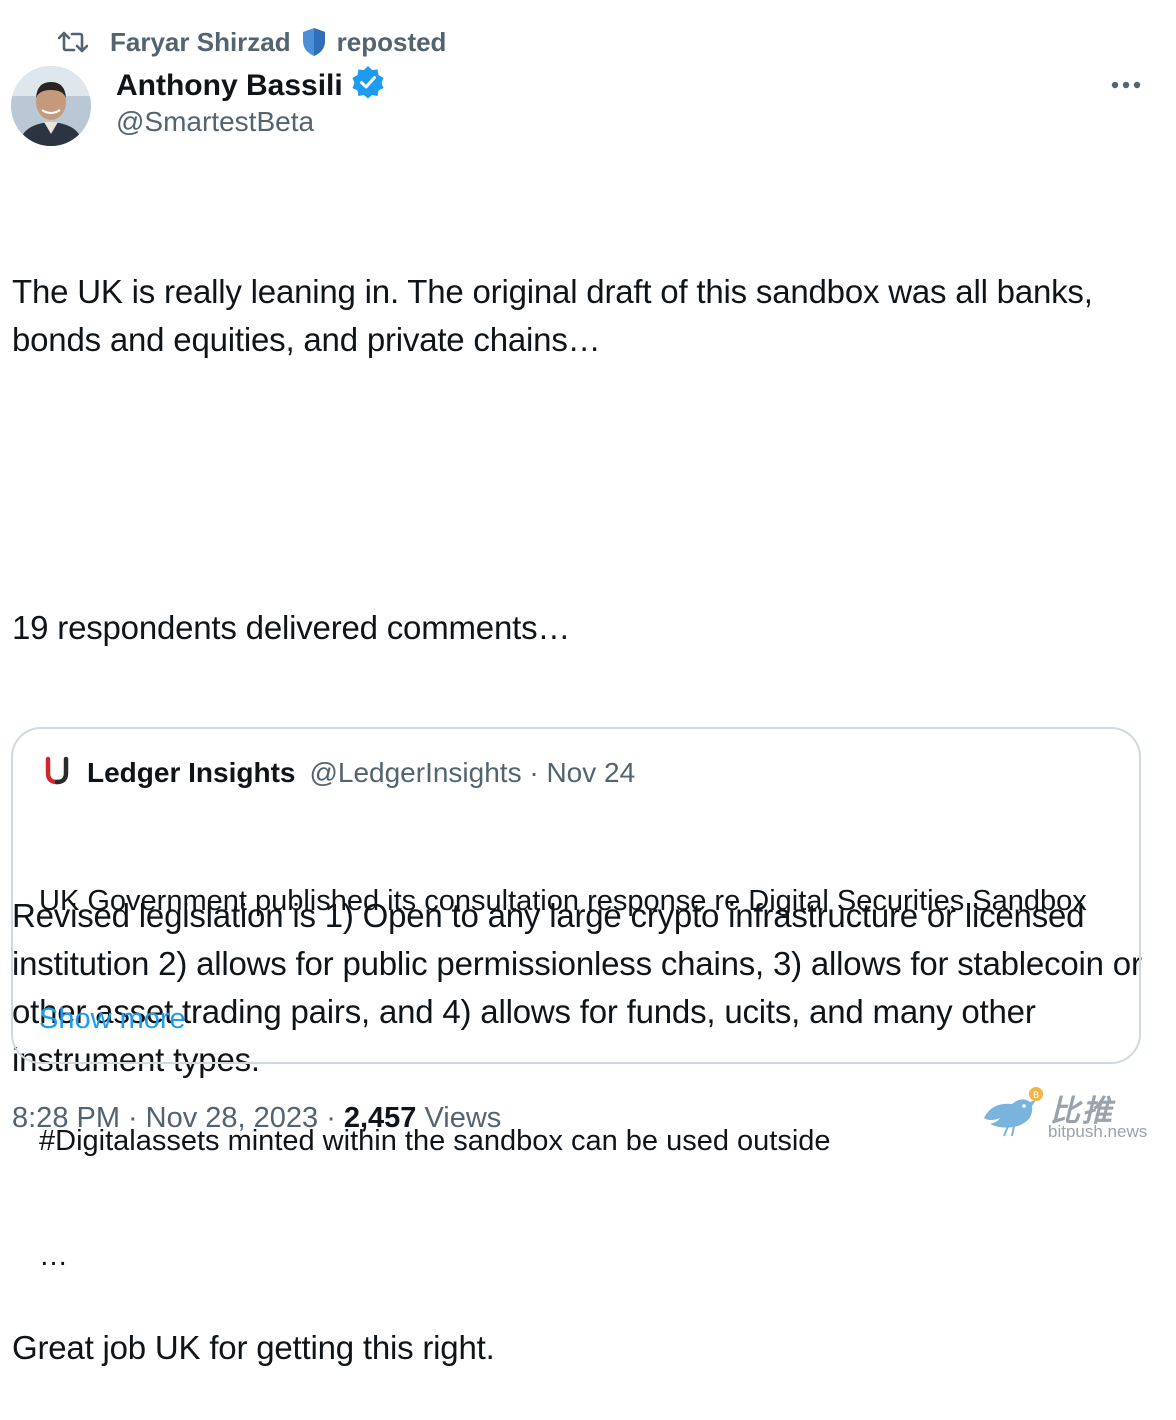 This screenshot has height=1420, width=1176. Describe the element at coordinates (1073, 1114) in the screenshot. I see `bitpush-watermark: B 比推 bitpush.news` at that location.